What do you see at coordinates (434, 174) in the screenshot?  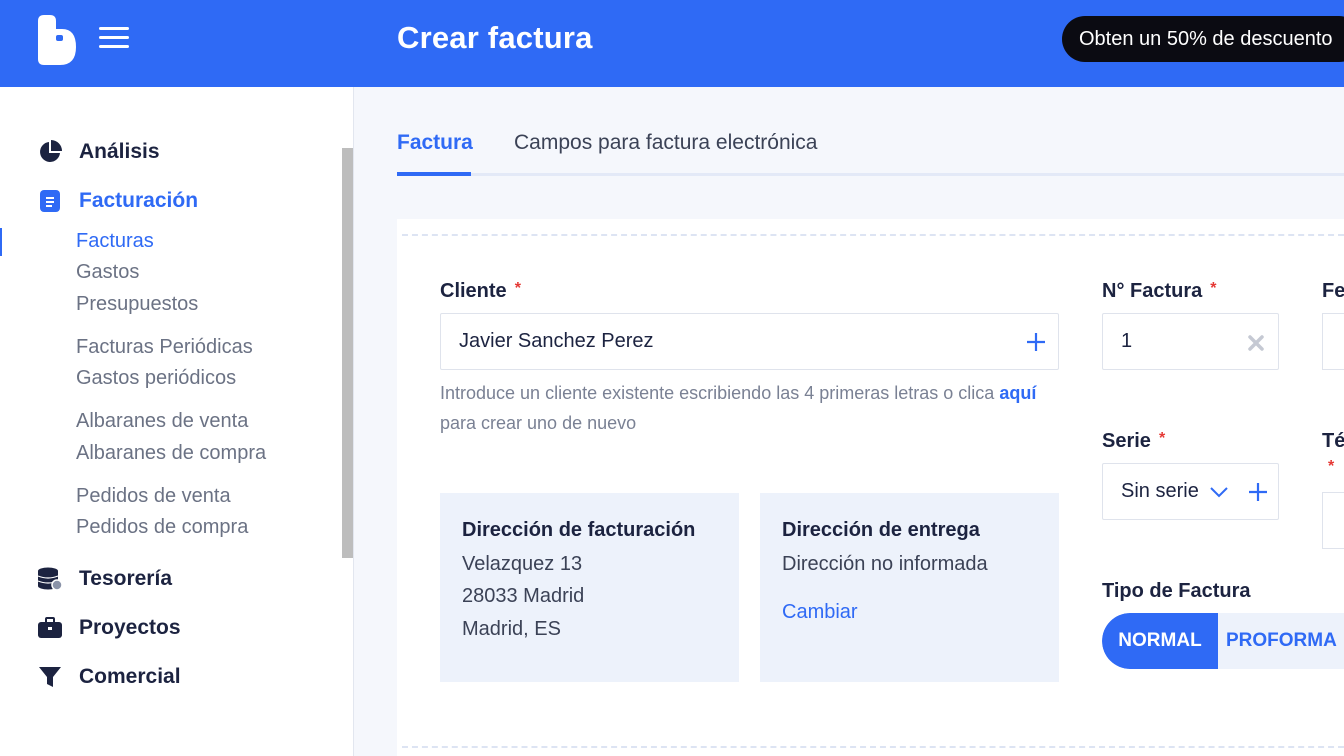 I see `active-tab-indicator` at bounding box center [434, 174].